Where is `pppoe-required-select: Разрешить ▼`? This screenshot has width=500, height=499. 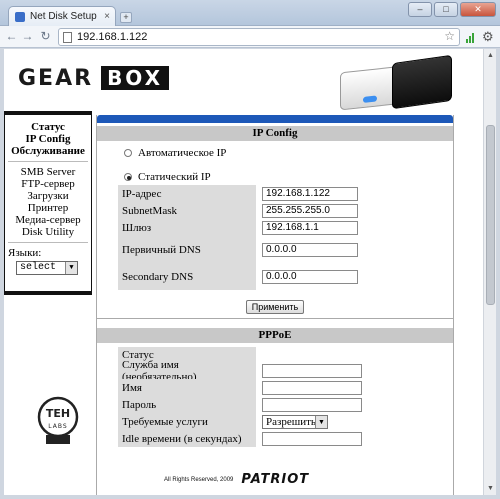 pppoe-required-select: Разрешить ▼ is located at coordinates (295, 421).